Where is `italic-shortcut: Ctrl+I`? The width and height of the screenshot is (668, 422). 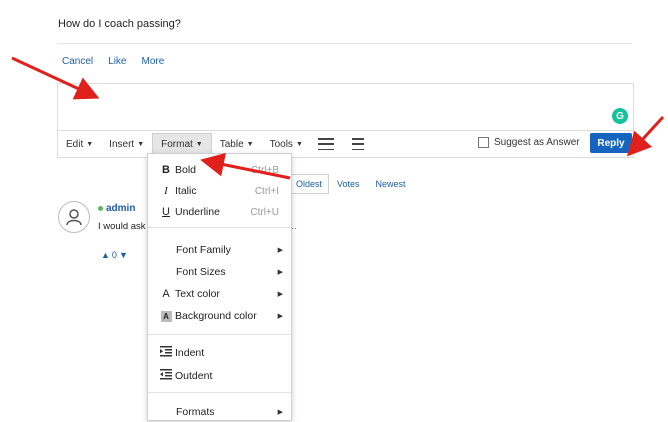
italic-shortcut: Ctrl+I is located at coordinates (266, 191).